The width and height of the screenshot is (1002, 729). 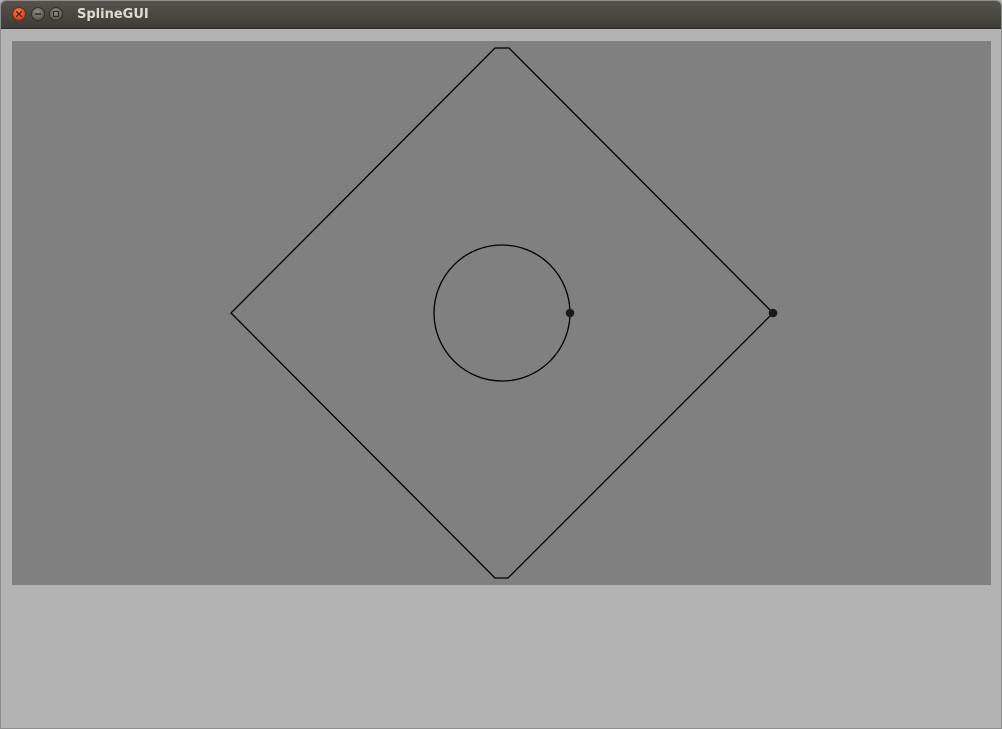 I want to click on maximize-icon, so click(x=56, y=14).